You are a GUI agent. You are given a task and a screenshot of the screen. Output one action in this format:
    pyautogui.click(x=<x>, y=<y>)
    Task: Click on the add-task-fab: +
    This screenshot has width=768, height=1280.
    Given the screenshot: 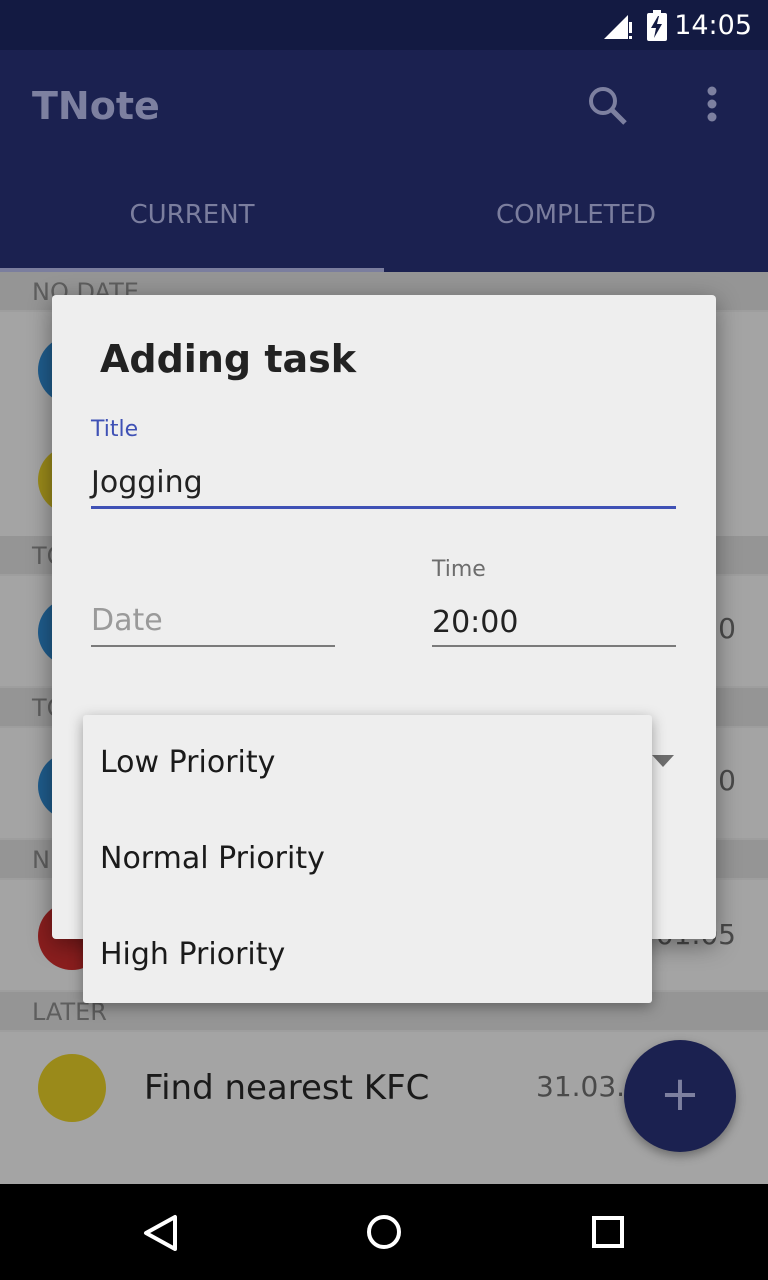 What is the action you would take?
    pyautogui.click(x=680, y=1096)
    